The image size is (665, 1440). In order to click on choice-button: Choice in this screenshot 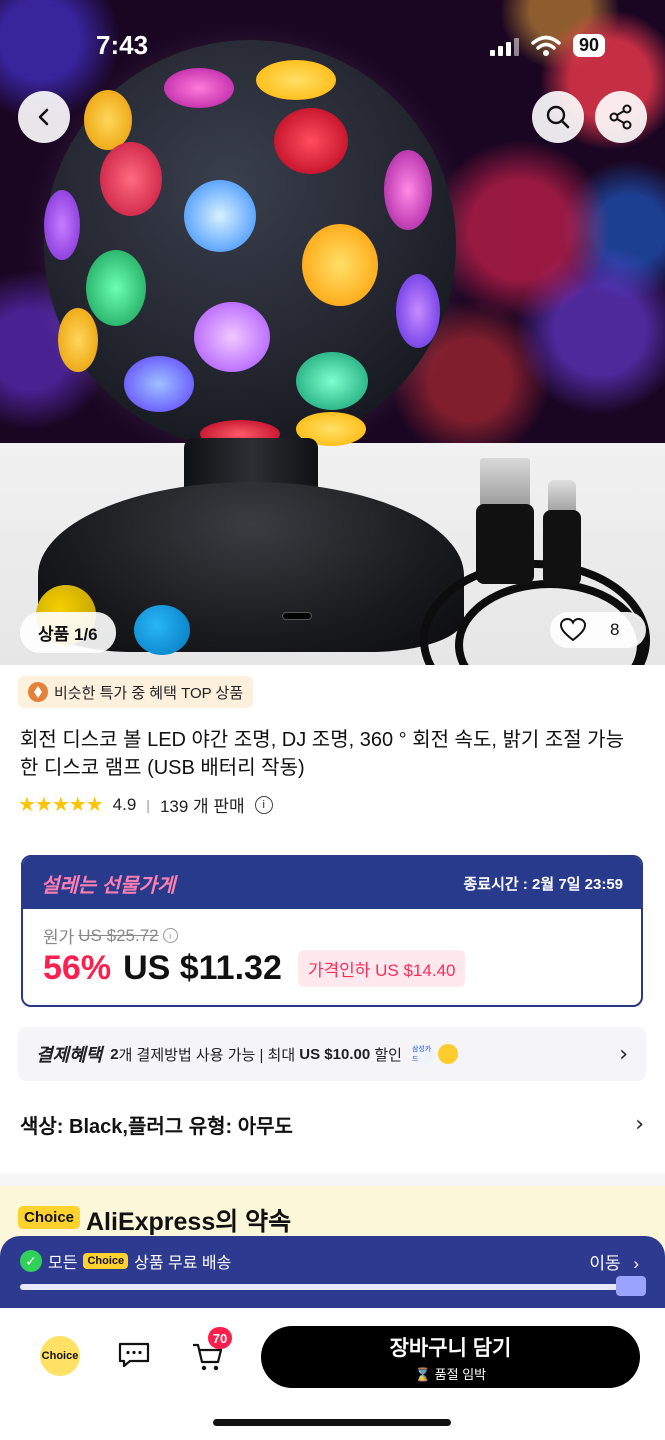, I will do `click(60, 1356)`.